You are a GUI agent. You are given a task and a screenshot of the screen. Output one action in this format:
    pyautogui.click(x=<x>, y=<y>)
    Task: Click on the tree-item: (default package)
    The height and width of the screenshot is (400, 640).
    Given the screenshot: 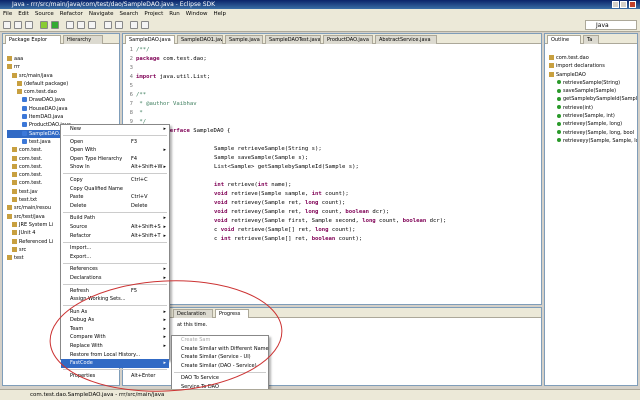 What is the action you would take?
    pyautogui.click(x=63, y=84)
    